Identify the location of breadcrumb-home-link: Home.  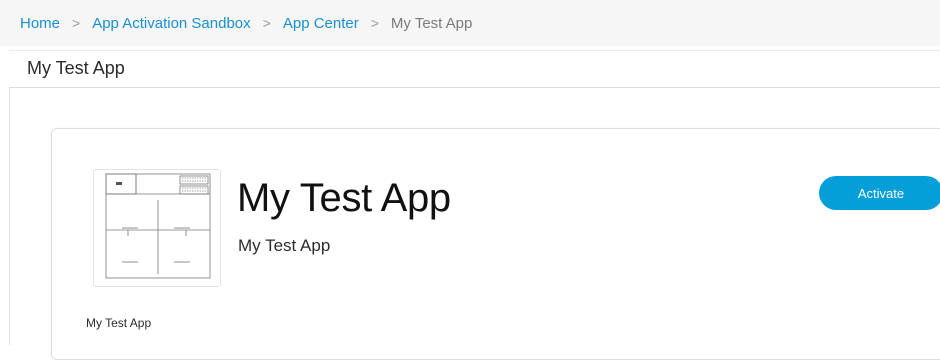
(40, 23).